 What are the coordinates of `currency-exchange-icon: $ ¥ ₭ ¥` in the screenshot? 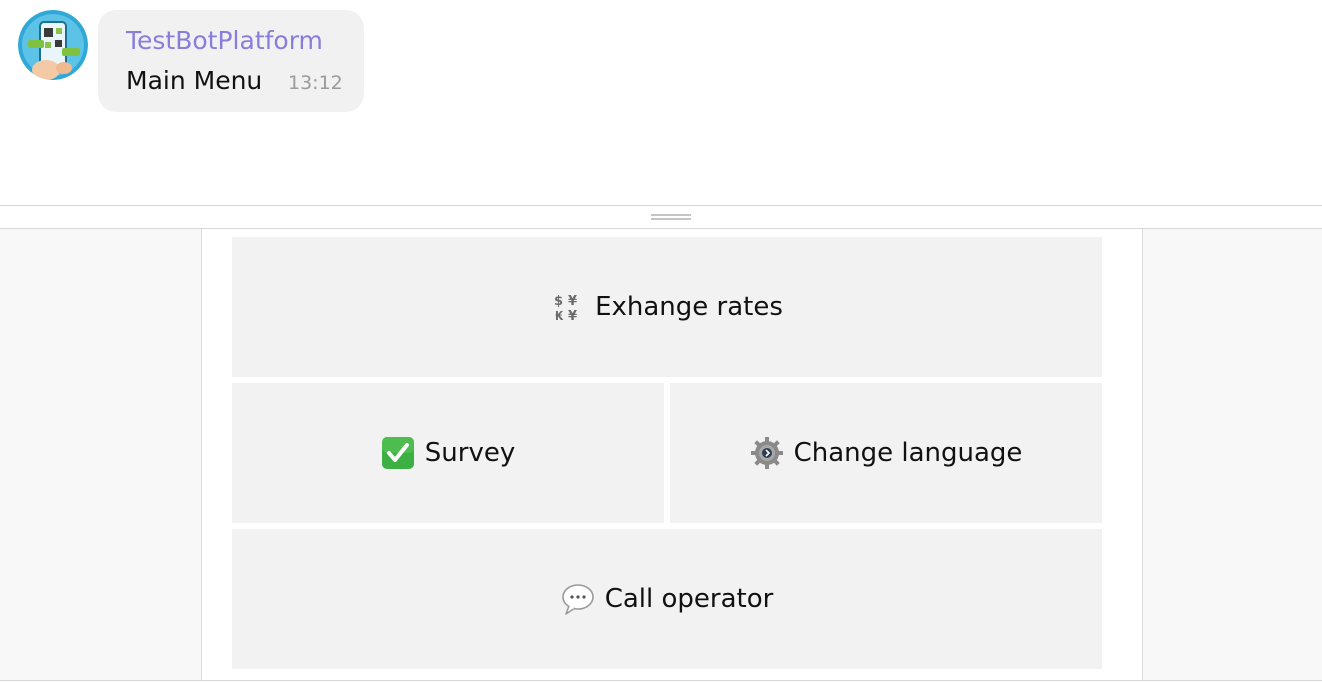 It's located at (568, 307).